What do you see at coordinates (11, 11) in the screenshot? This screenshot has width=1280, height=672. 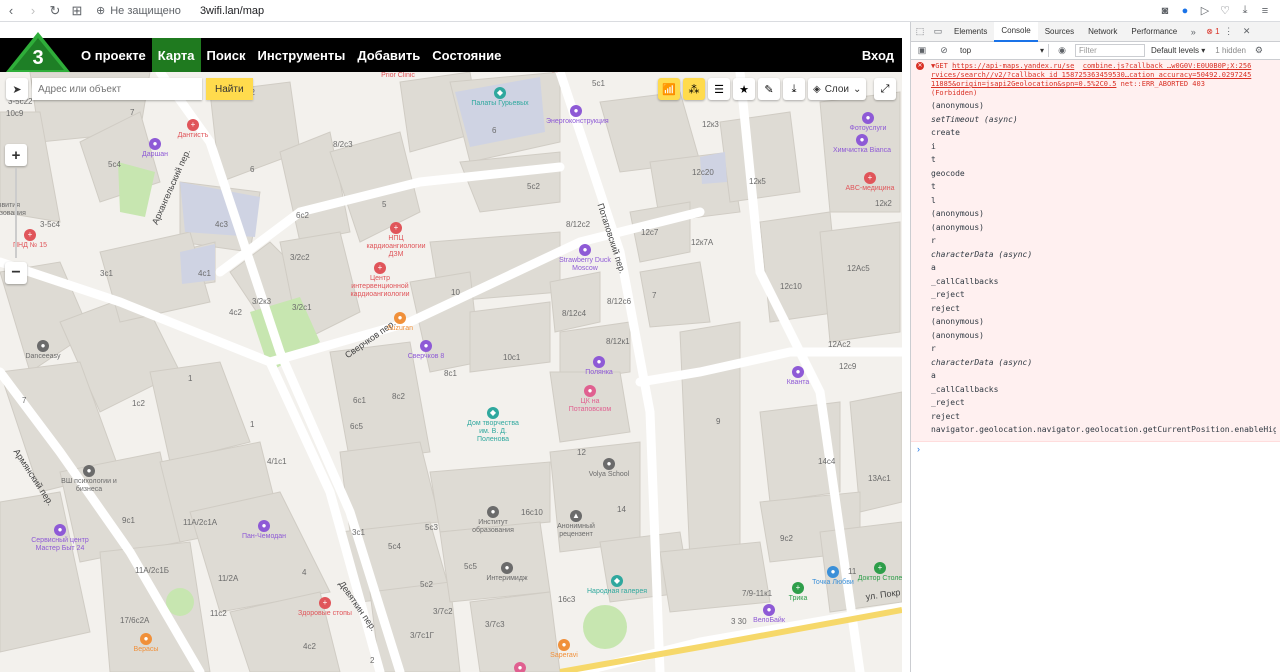 I see `back-icon: ‹` at bounding box center [11, 11].